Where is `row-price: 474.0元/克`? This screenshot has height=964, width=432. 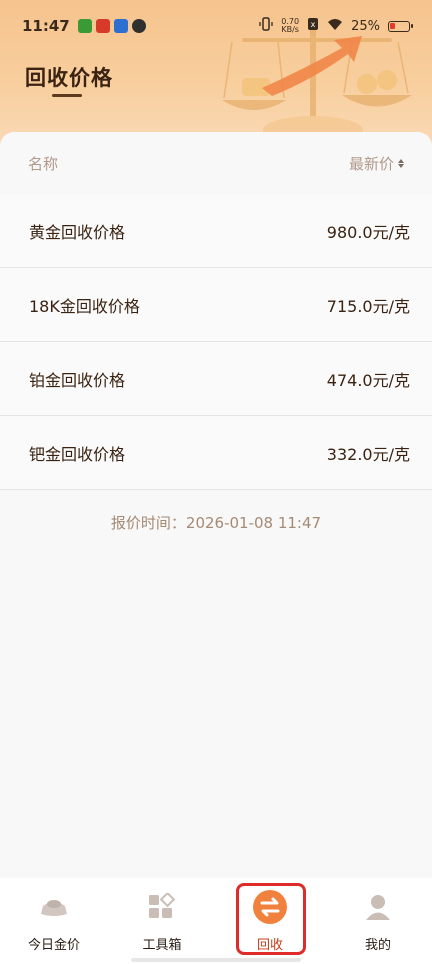
row-price: 474.0元/克 is located at coordinates (368, 380).